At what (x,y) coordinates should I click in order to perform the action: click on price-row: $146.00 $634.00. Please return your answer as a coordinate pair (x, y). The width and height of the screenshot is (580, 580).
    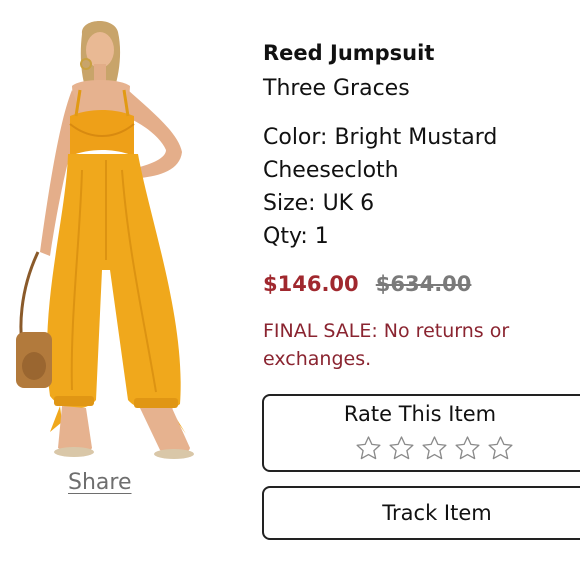
    Looking at the image, I should click on (418, 285).